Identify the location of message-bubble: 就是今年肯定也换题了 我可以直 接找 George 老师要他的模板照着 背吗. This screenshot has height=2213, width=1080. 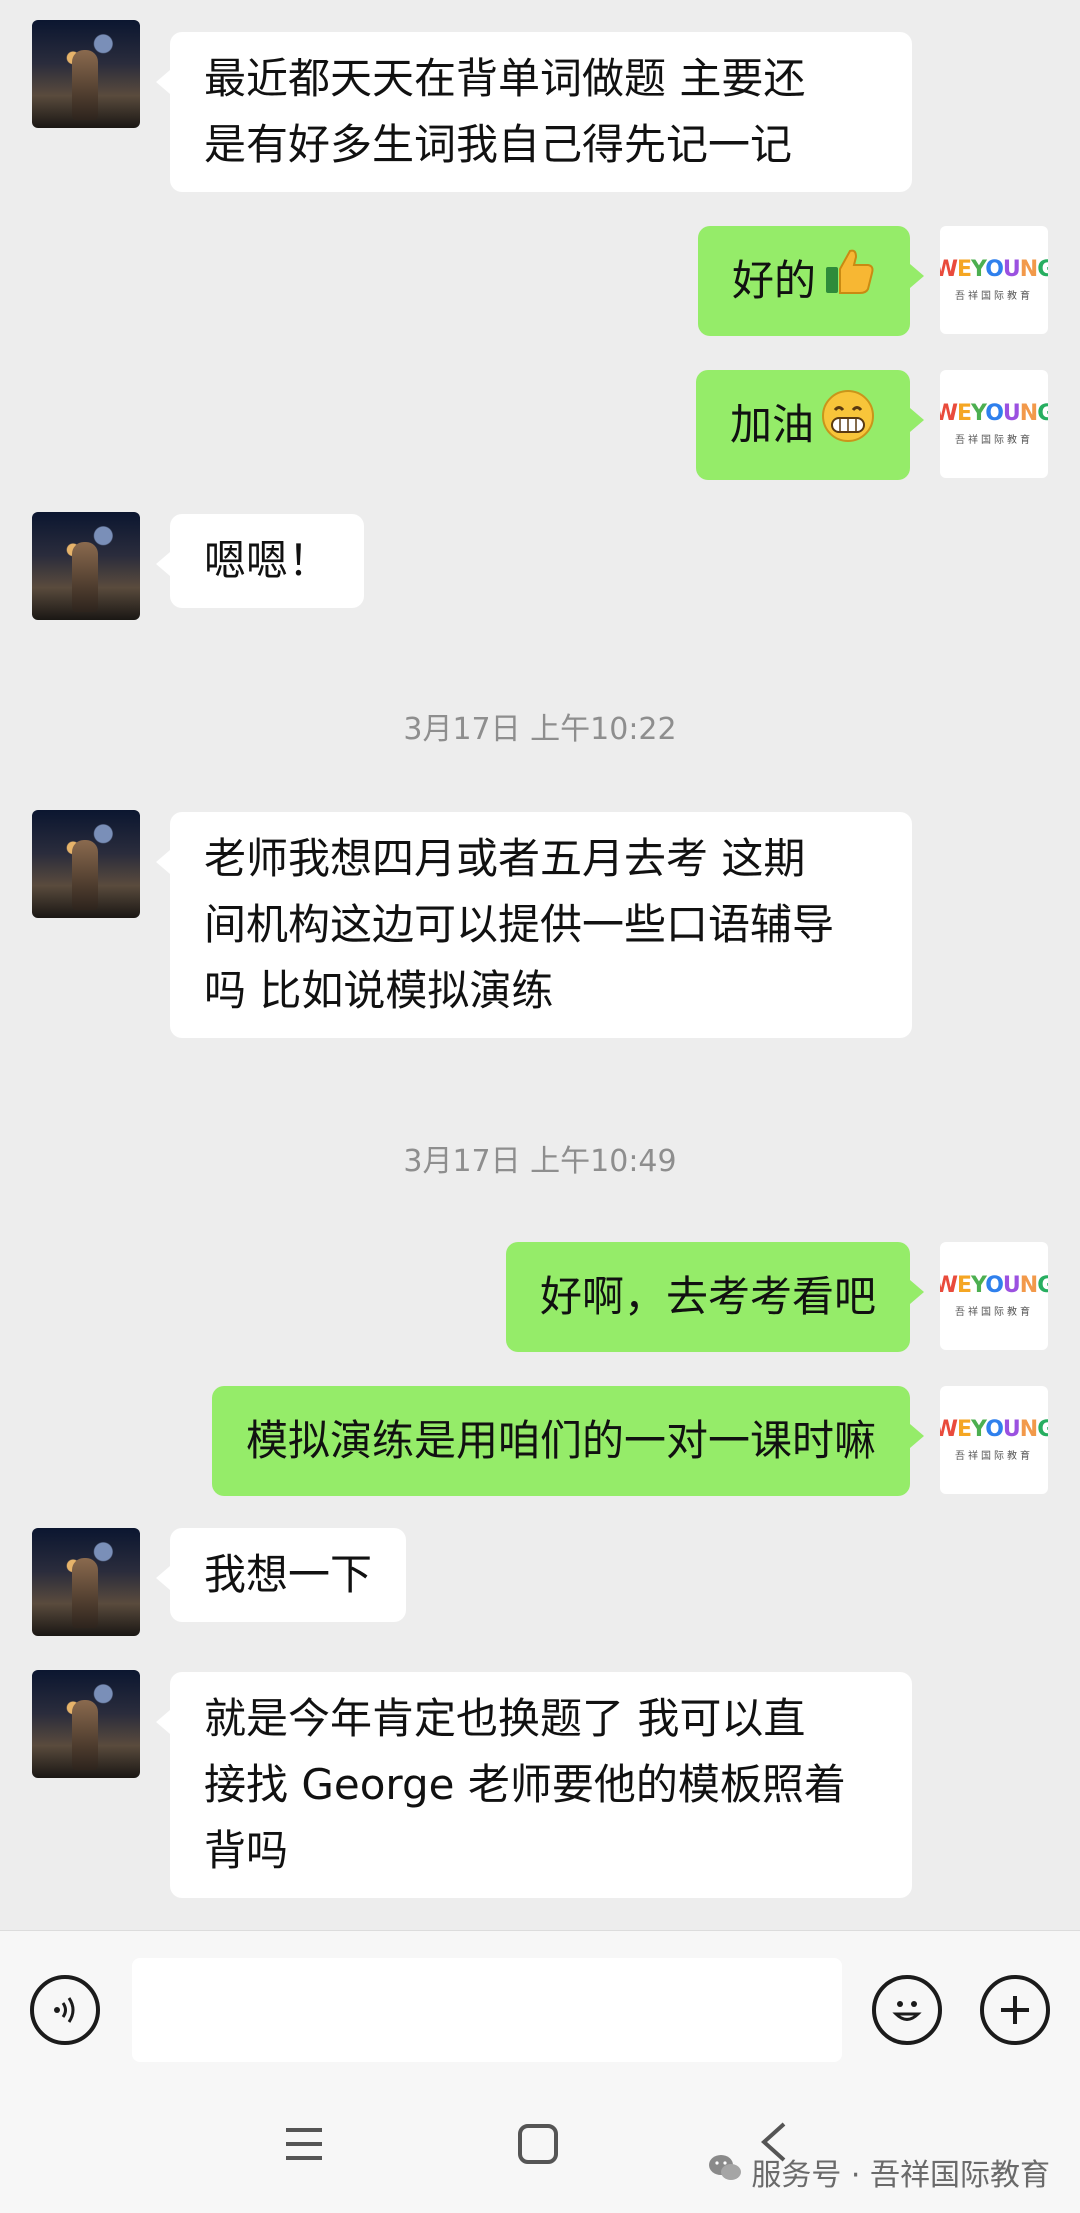
(534, 1785).